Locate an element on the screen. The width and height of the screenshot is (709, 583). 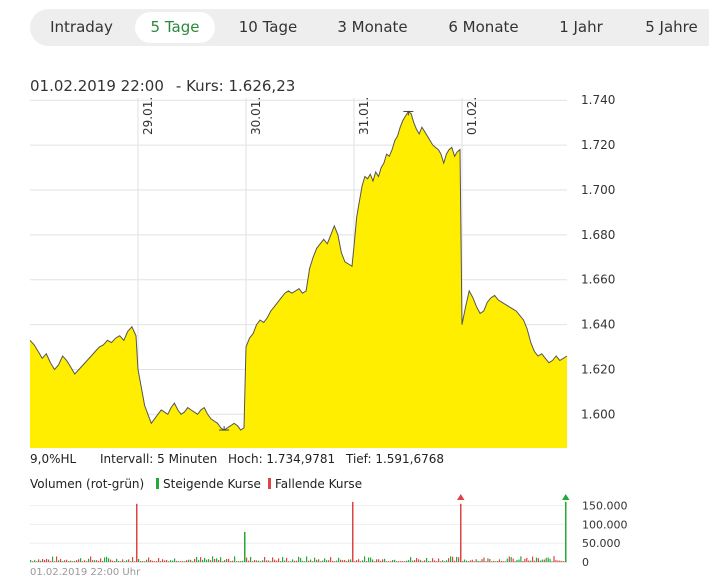
tab-10-tage: 10 Tage is located at coordinates (268, 27).